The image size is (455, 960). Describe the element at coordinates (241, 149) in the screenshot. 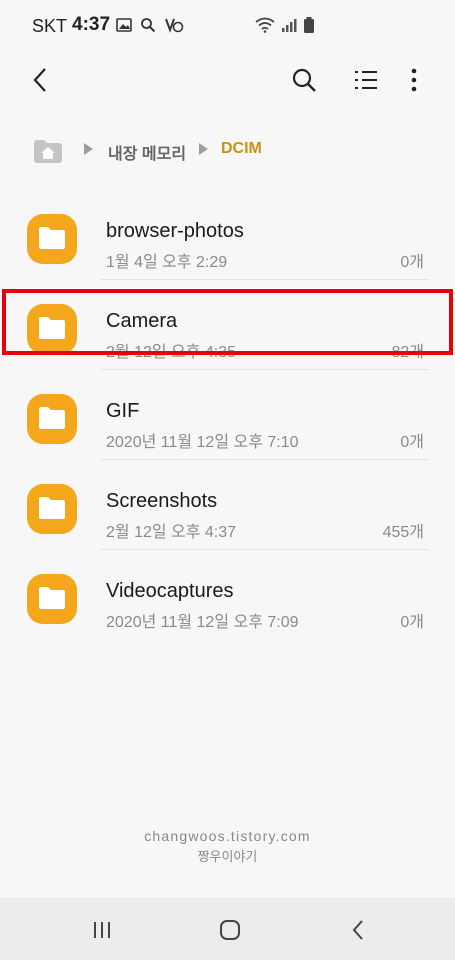

I see `breadcrumb-item-dcim: DCIM` at that location.